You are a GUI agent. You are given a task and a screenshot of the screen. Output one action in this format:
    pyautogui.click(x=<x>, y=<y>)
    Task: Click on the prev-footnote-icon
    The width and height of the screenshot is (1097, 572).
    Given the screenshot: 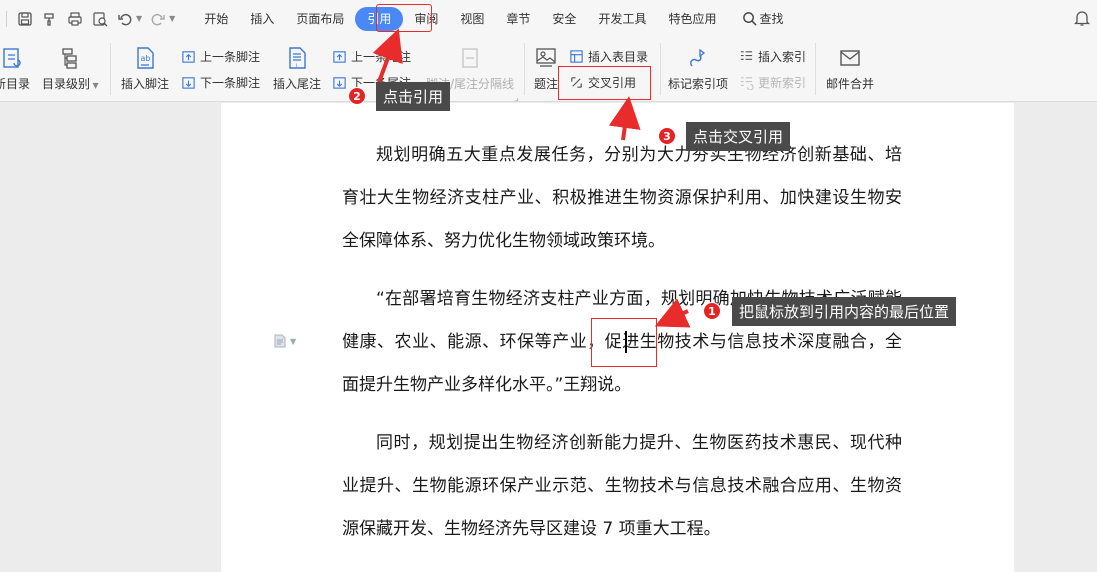 What is the action you would take?
    pyautogui.click(x=188, y=57)
    